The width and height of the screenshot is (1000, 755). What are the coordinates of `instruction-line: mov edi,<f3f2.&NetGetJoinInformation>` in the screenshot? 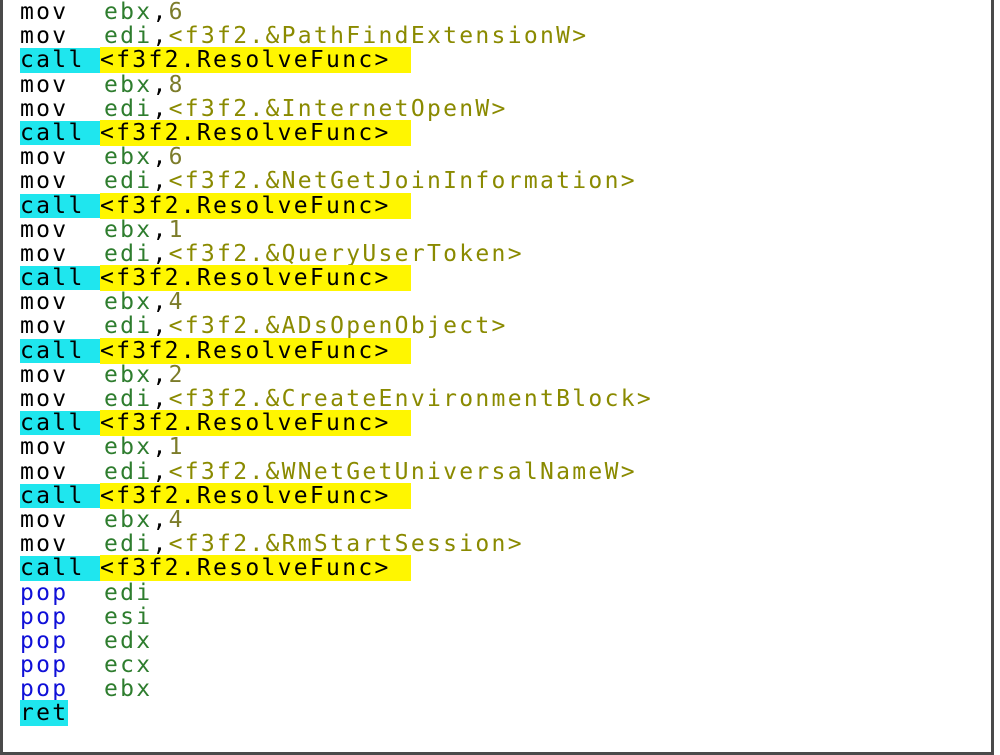 It's located at (336, 181).